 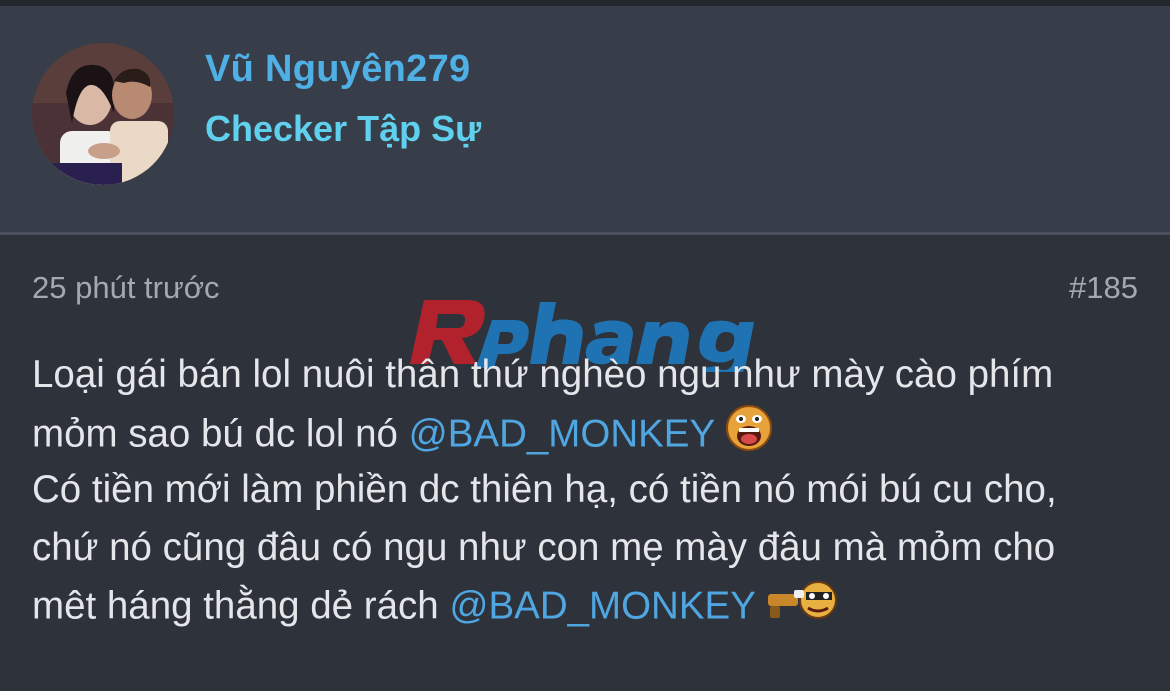 I want to click on gun-emoji-icon, so click(x=806, y=608).